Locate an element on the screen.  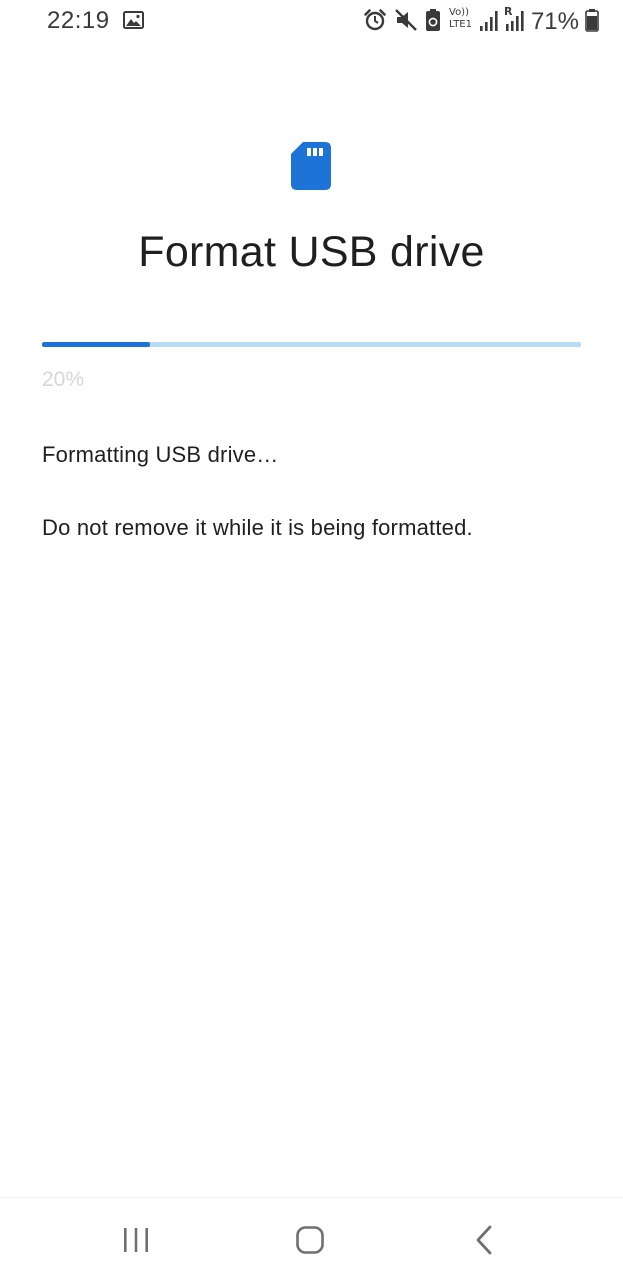
mute-icon is located at coordinates (406, 20).